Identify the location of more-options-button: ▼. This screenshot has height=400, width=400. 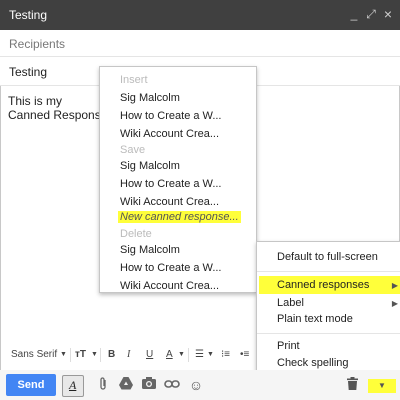
(382, 386).